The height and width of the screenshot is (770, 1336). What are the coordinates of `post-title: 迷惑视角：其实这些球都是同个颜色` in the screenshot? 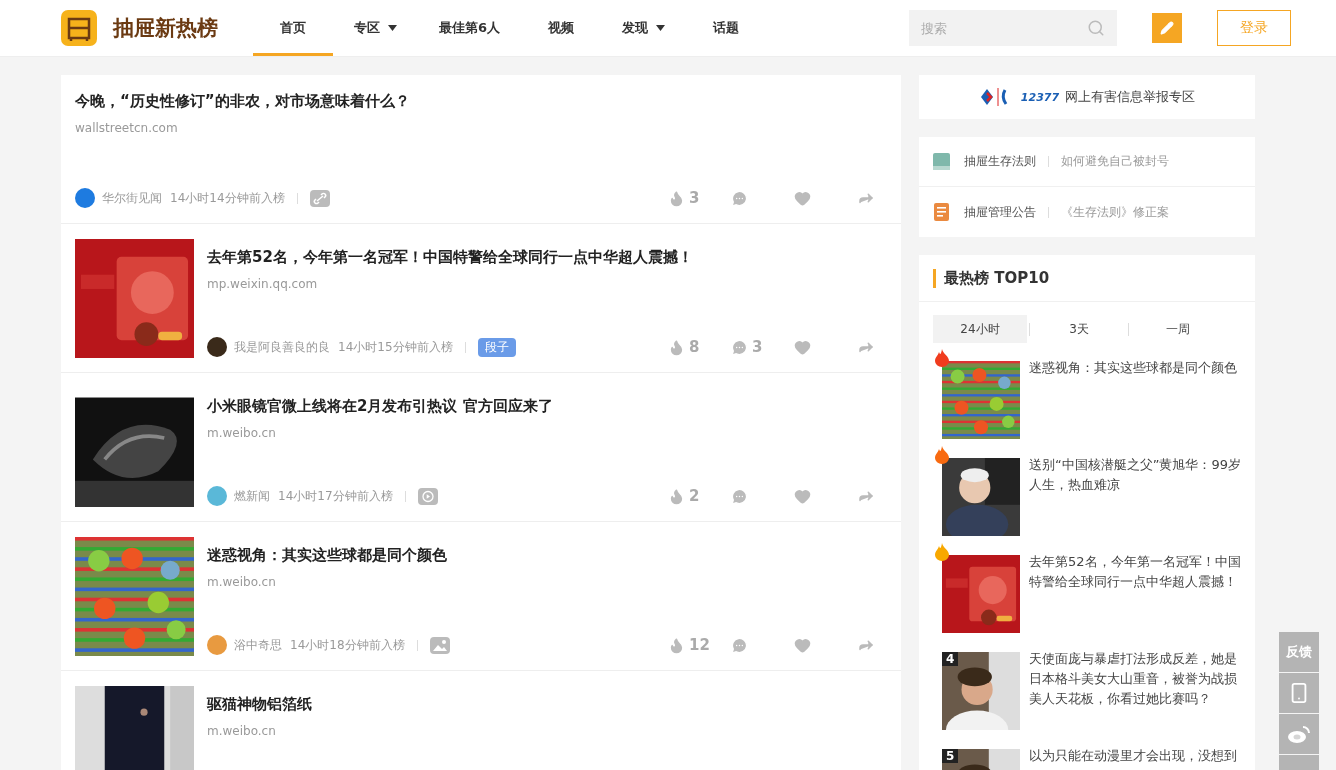 It's located at (547, 555).